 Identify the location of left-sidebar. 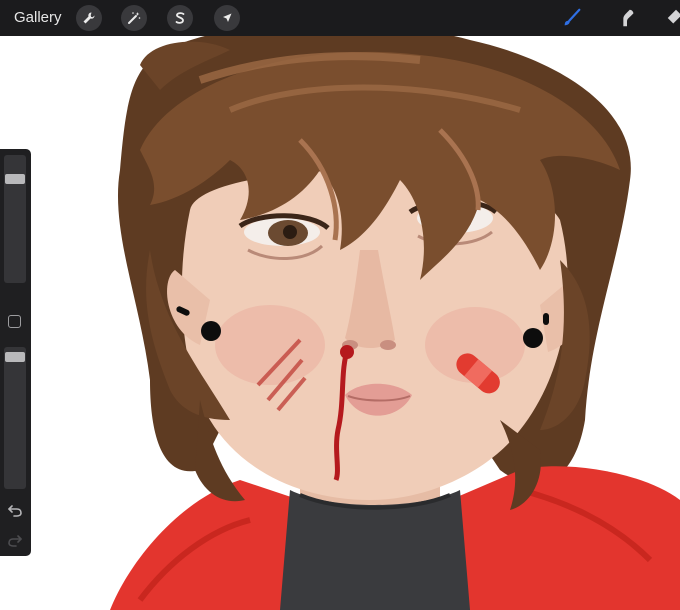
(15, 352).